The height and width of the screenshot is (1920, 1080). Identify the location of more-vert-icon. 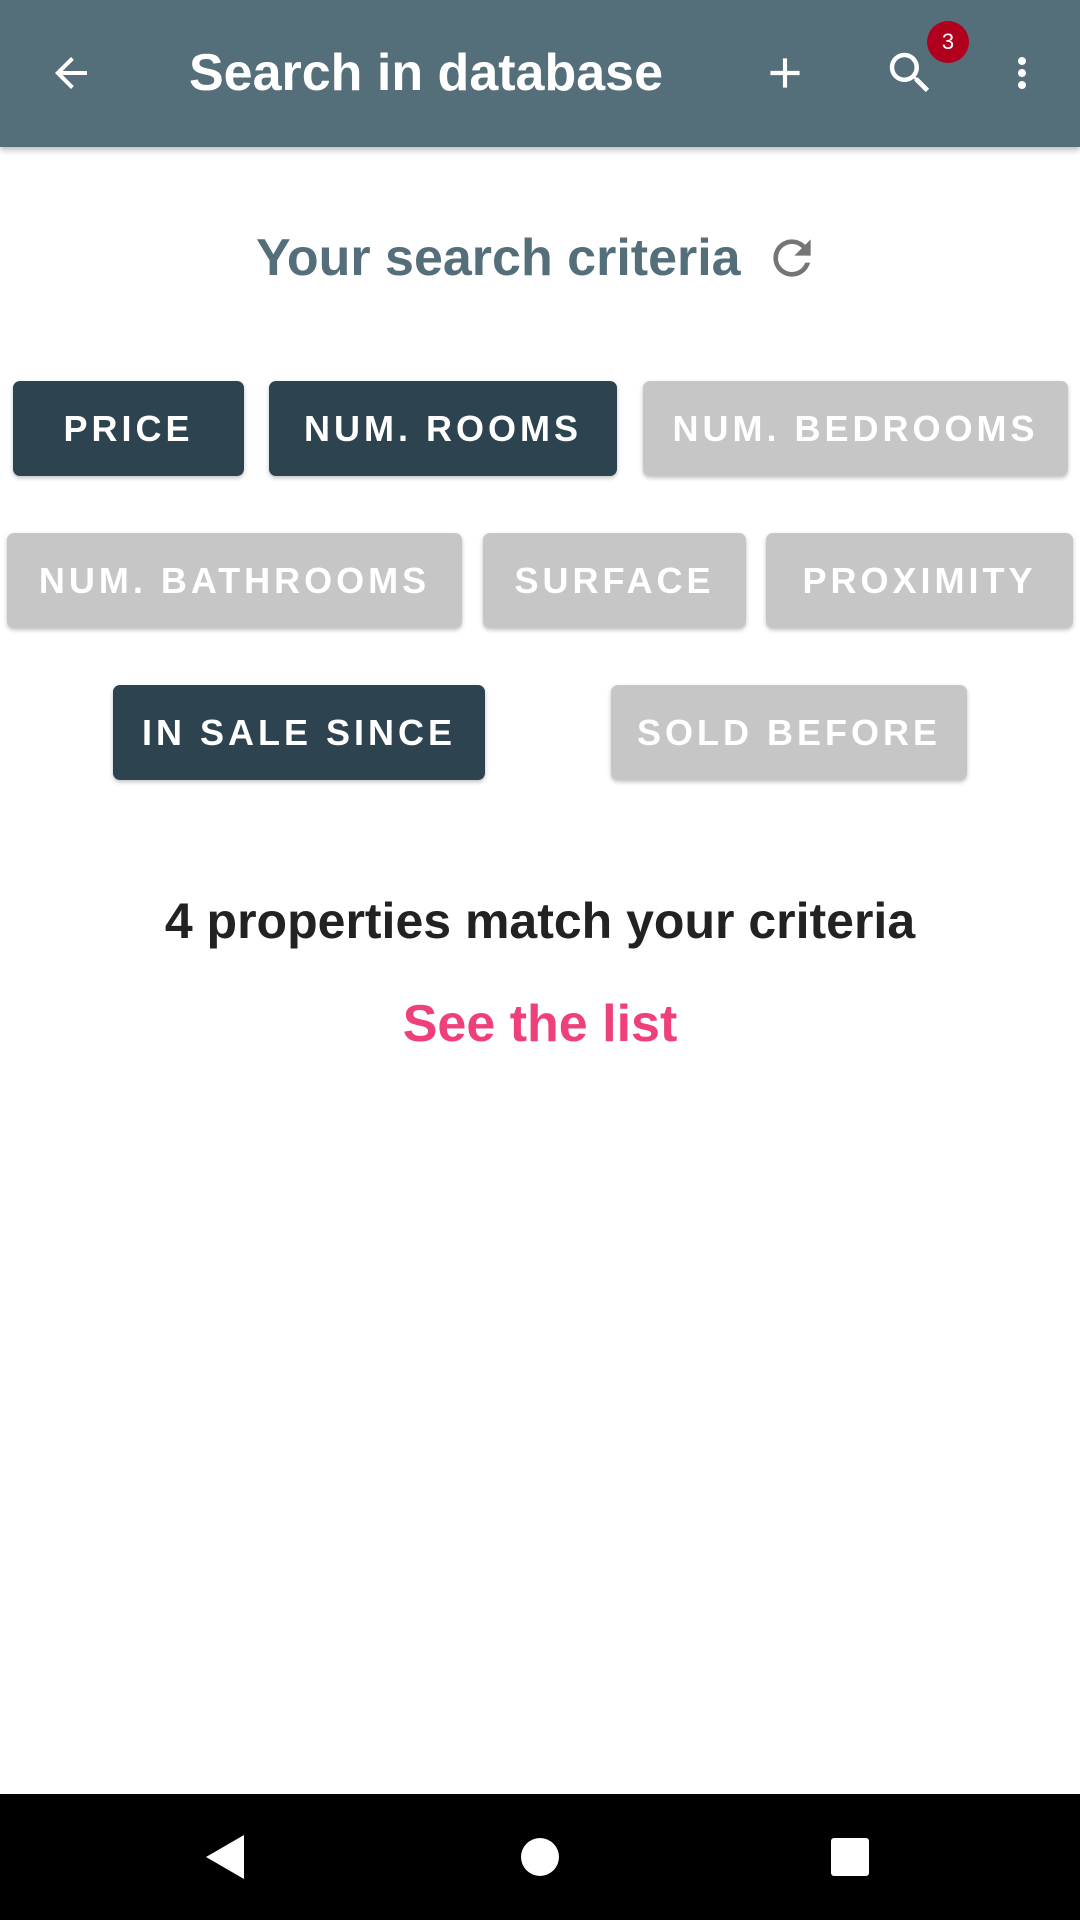
(1022, 73).